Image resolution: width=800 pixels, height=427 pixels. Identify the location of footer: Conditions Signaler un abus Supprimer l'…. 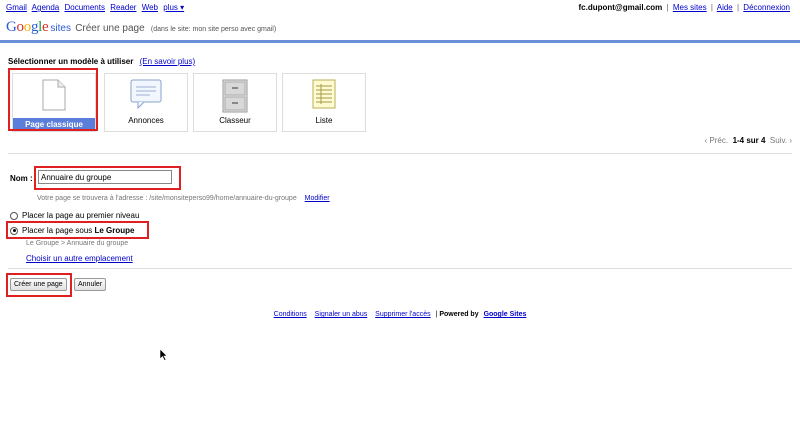
(400, 314).